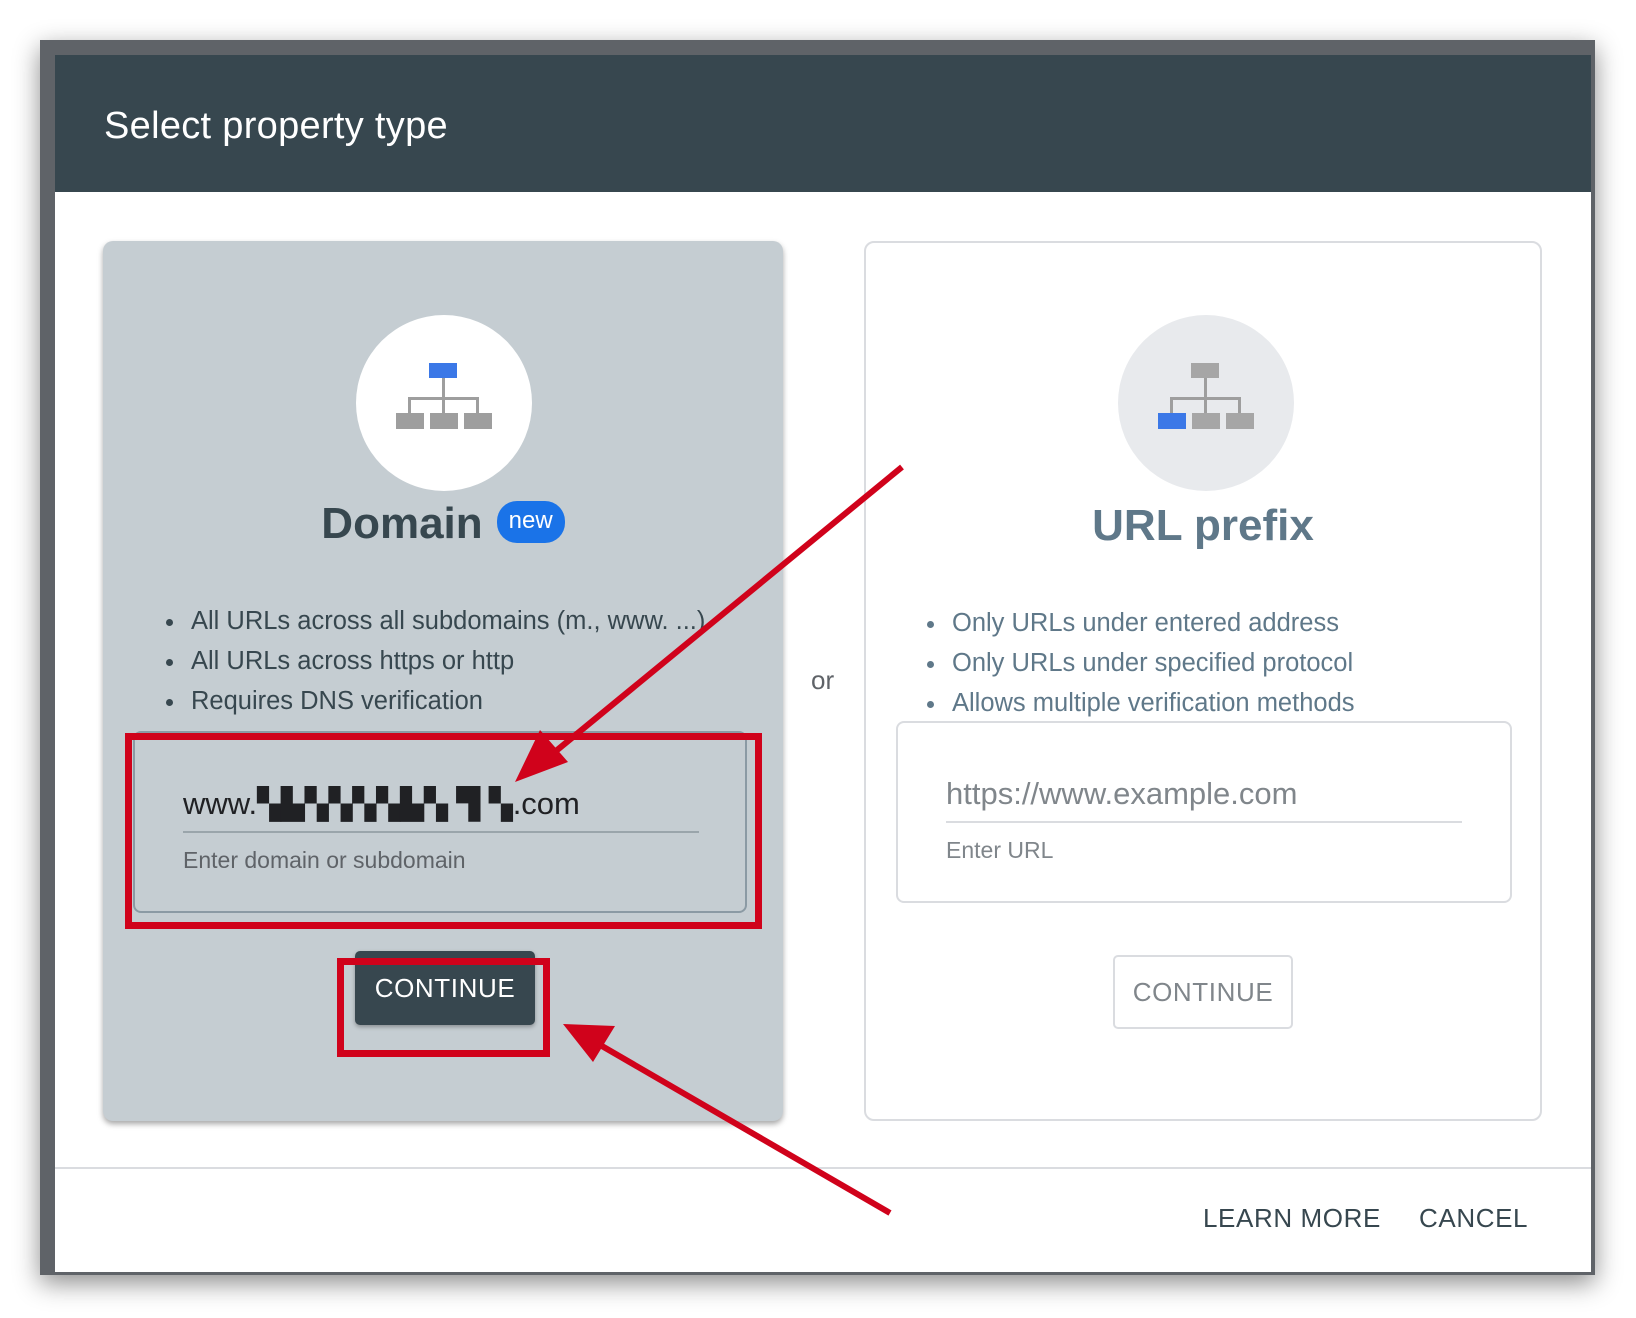  I want to click on domain-continue-button: CONTINUE, so click(445, 988).